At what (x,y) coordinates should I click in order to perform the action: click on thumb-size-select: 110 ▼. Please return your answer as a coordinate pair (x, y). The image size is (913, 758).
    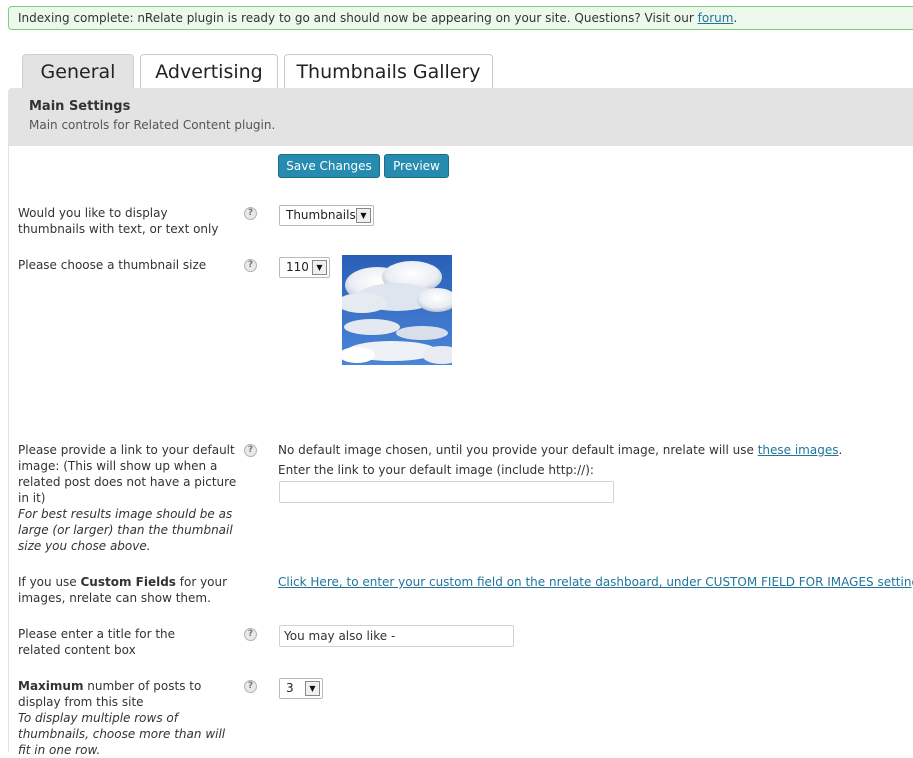
    Looking at the image, I should click on (304, 267).